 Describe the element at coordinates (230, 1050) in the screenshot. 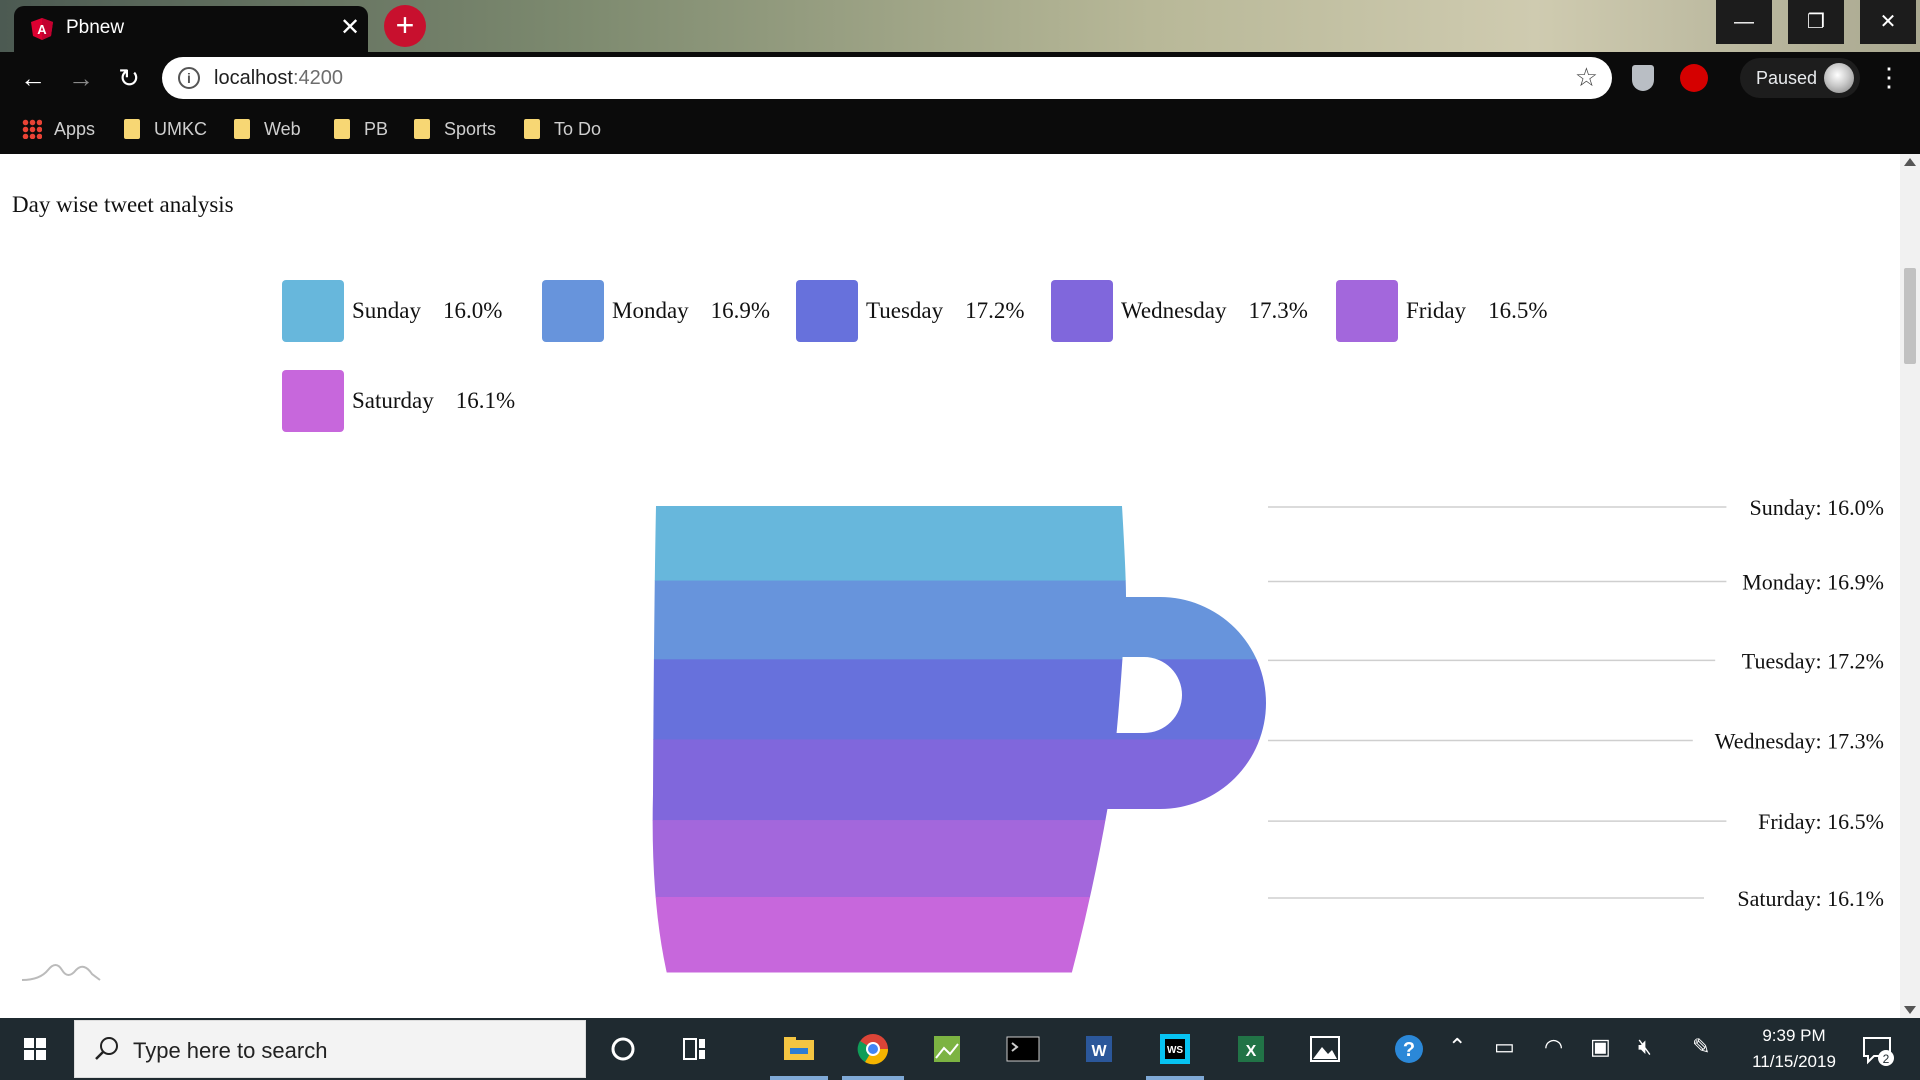

I see `search-placeholder: Type here to search` at that location.